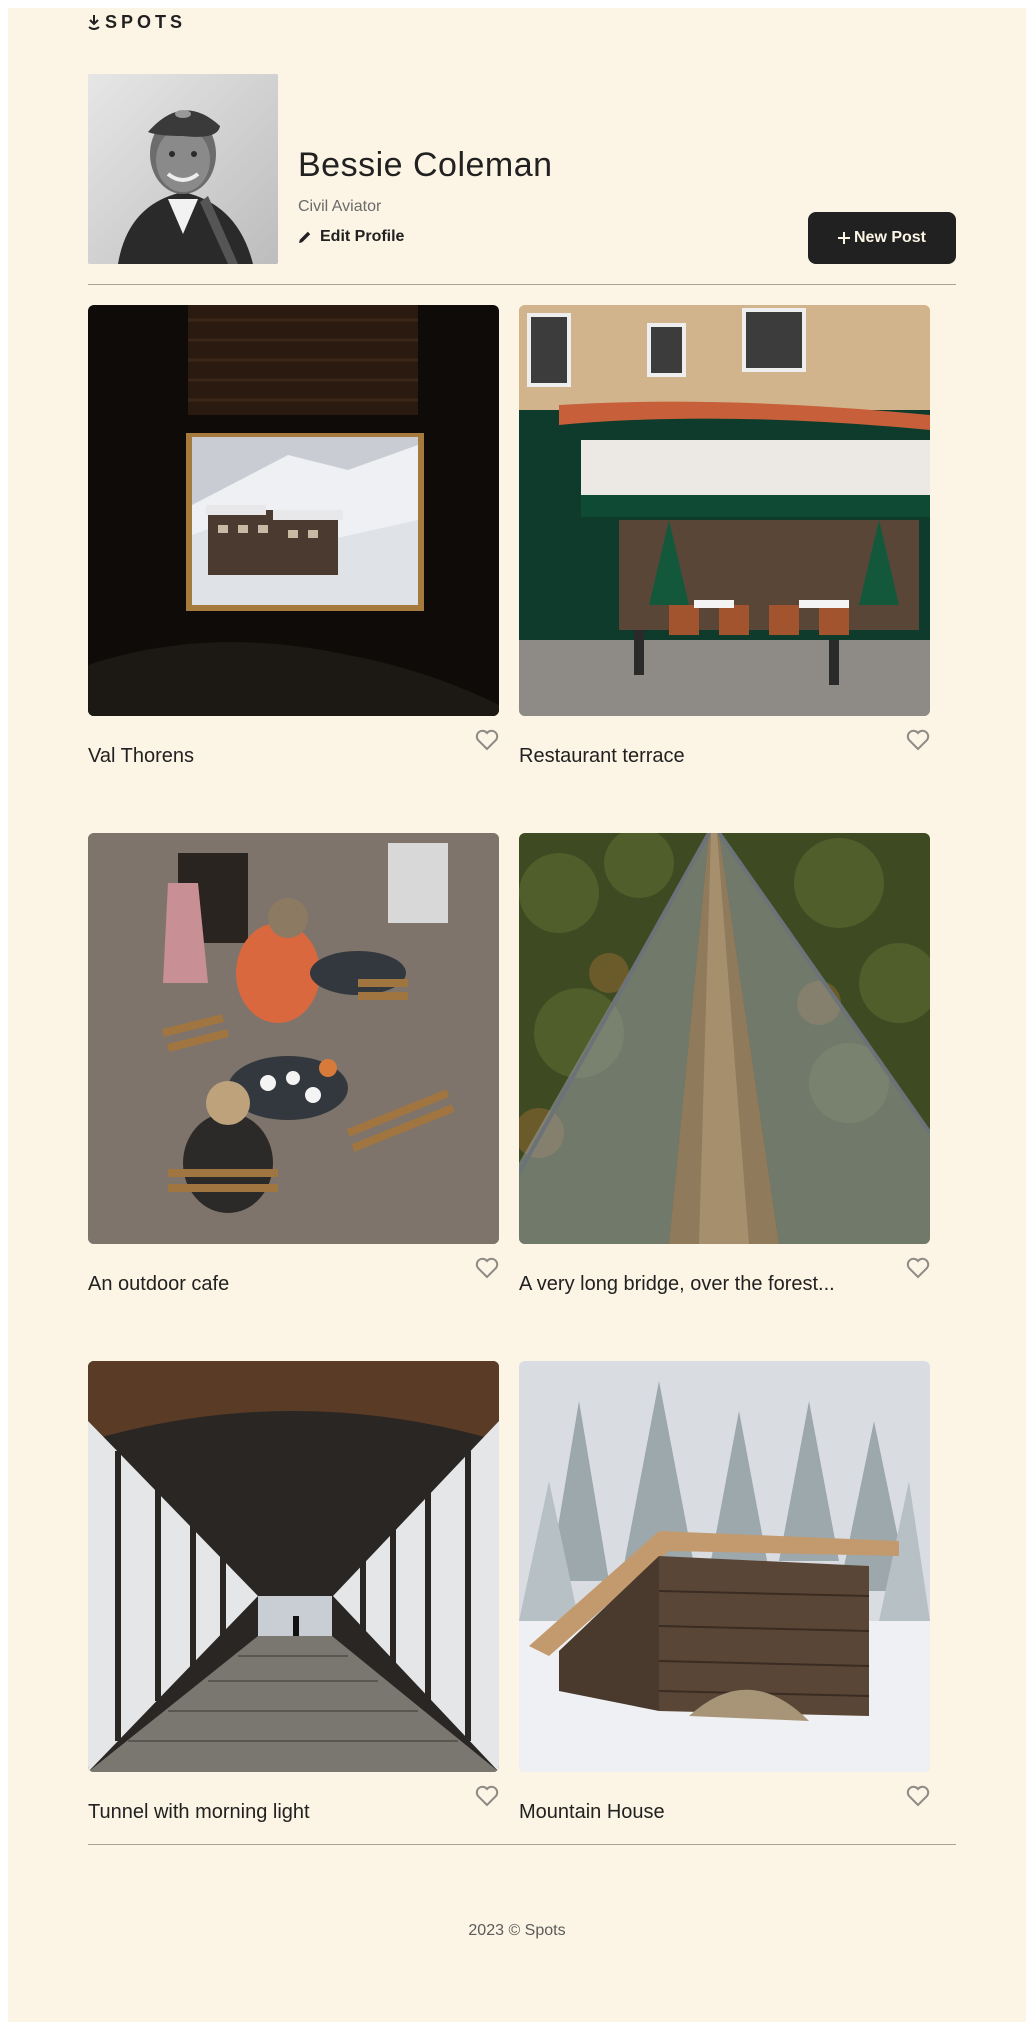 The height and width of the screenshot is (2030, 1034). I want to click on card-title: Tunnel with morning light, so click(199, 1812).